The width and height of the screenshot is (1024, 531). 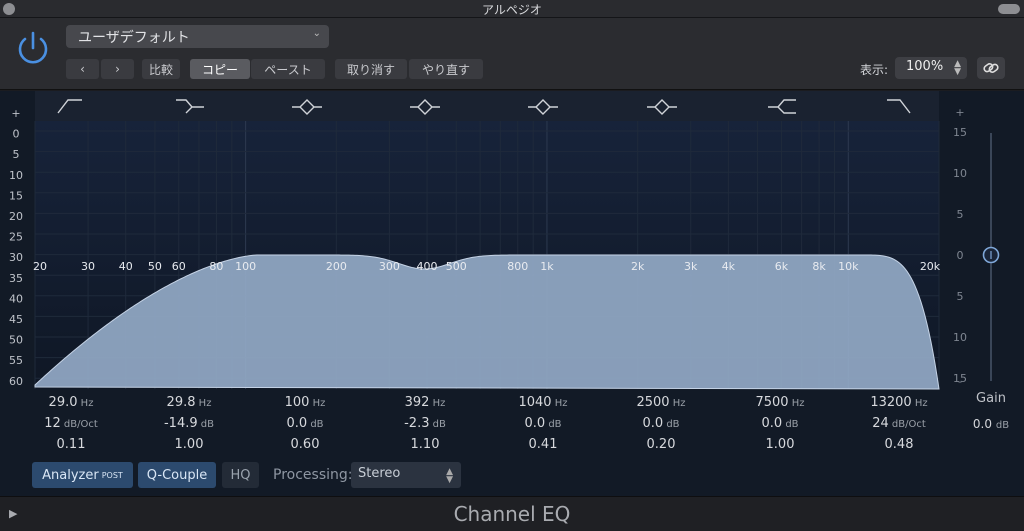 I want to click on band-frequency: 392 Hz, so click(x=425, y=405).